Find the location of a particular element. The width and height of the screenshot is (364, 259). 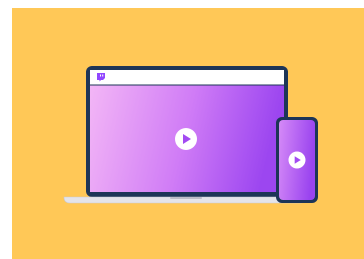

browser-bar is located at coordinates (187, 77).